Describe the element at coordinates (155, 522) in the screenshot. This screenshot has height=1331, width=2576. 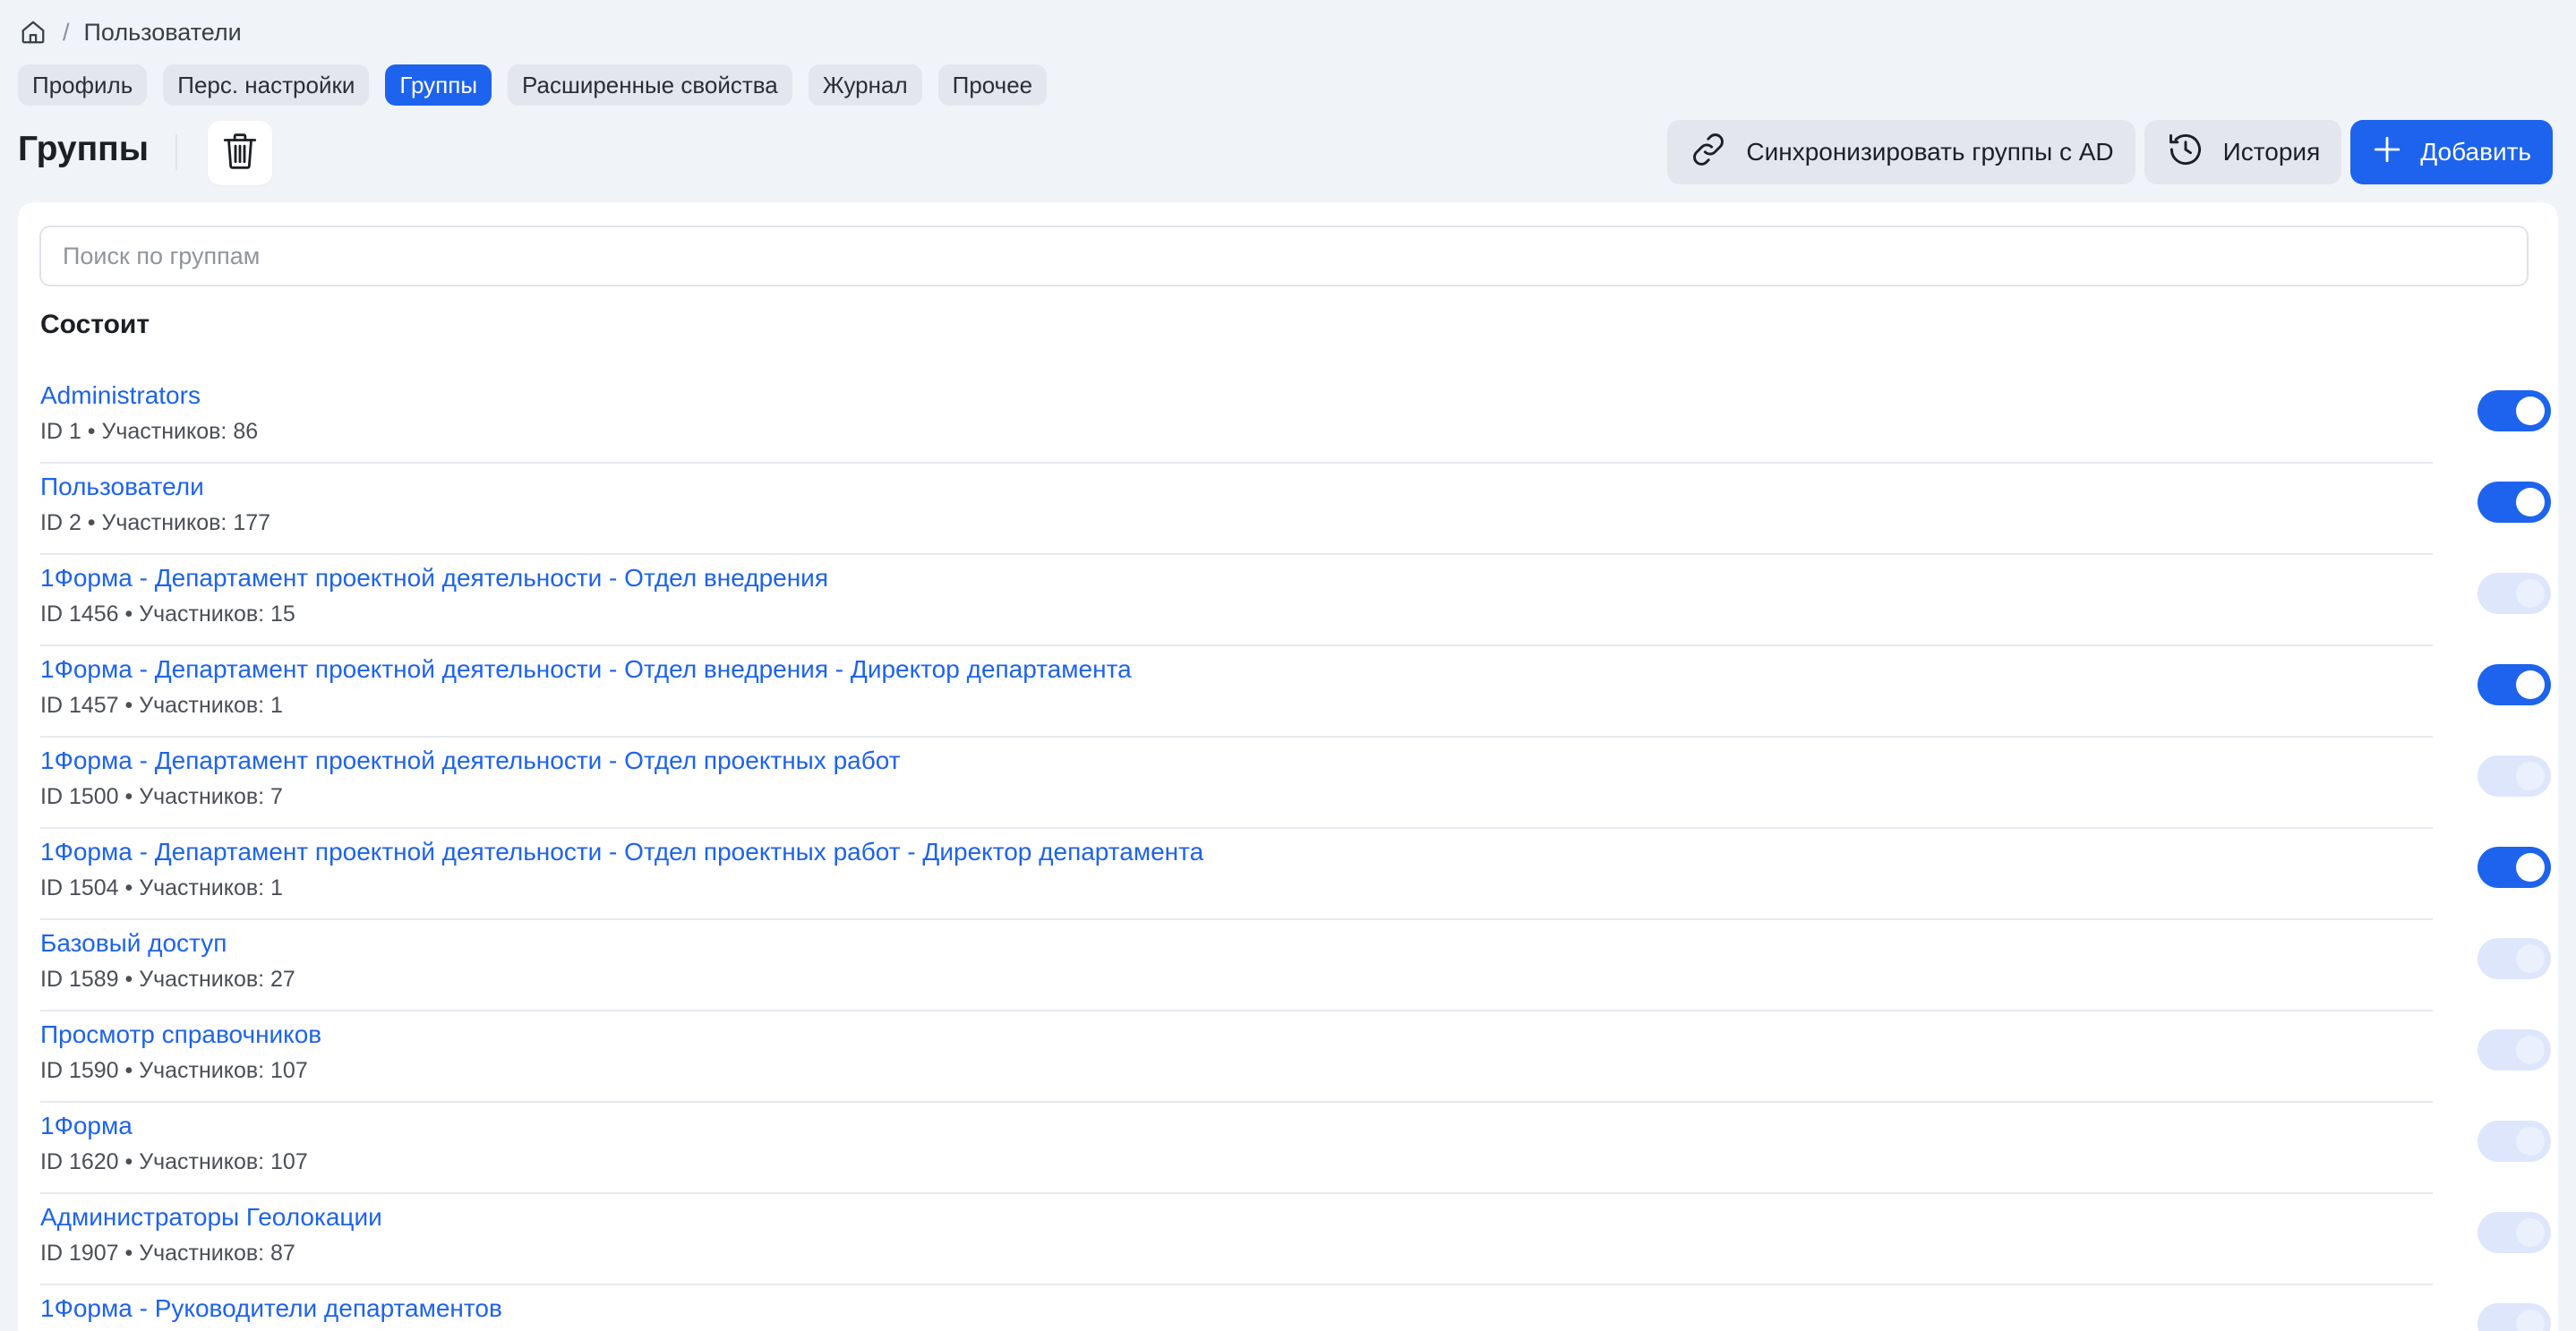
I see `group-meta: ID 2 • Участников: 177` at that location.